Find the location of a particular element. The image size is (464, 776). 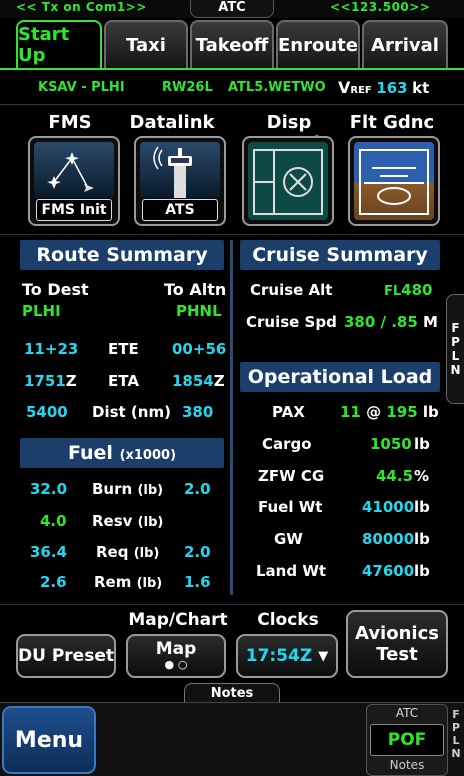

flight-guidance-icon is located at coordinates (394, 181).